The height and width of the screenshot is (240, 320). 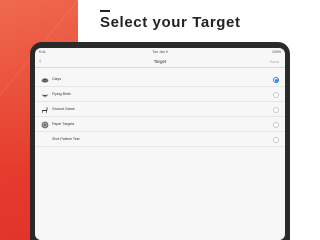 I want to click on target-row-ground-game: Ground Game, so click(x=160, y=109).